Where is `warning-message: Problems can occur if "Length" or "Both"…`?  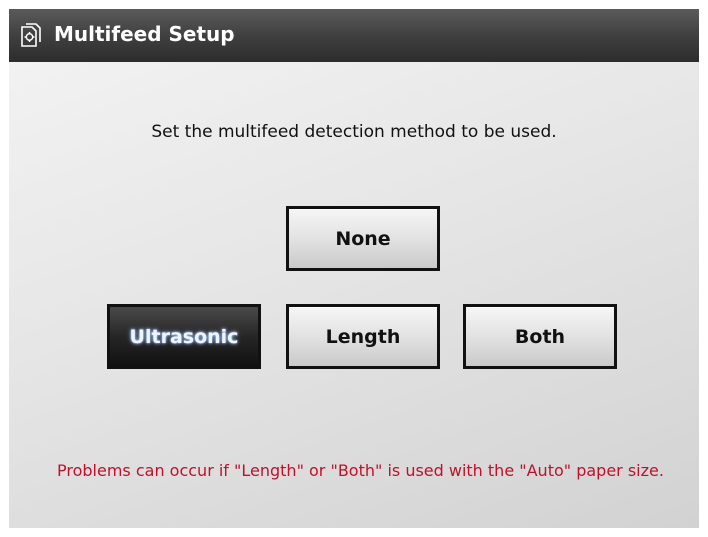 warning-message: Problems can occur if "Length" or "Both"… is located at coordinates (360, 470).